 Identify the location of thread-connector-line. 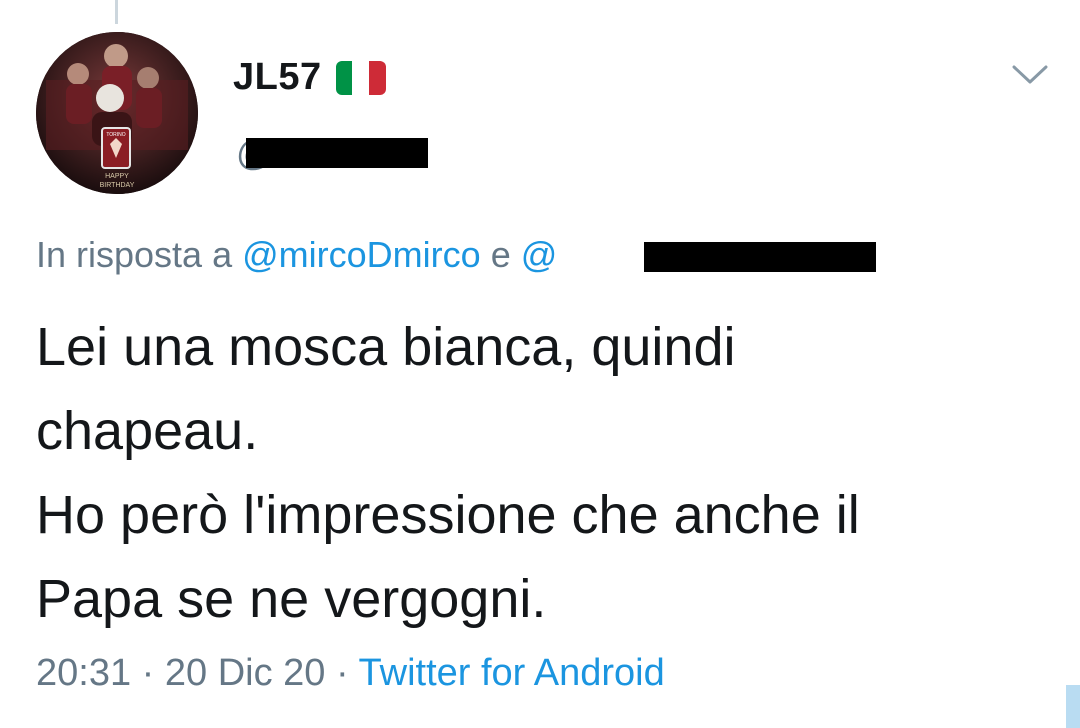
(116, 12).